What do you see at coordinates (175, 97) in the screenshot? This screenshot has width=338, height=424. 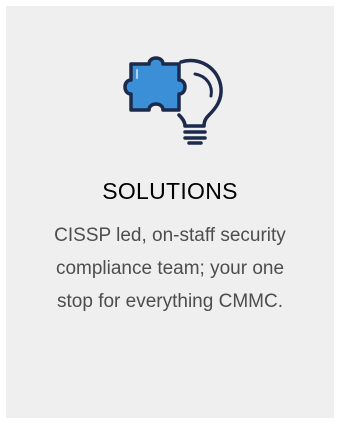 I see `puzzle-lightbulb-icon` at bounding box center [175, 97].